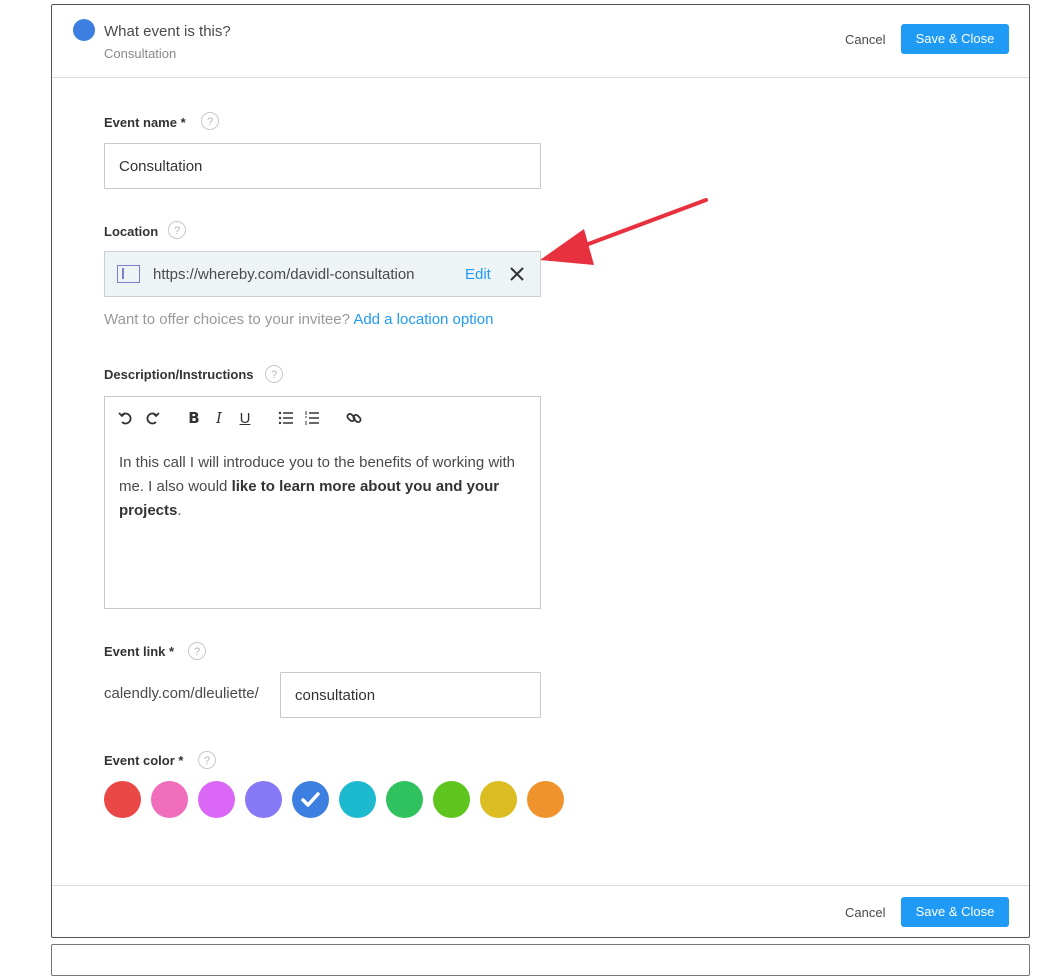 The width and height of the screenshot is (1052, 976). What do you see at coordinates (131, 231) in the screenshot?
I see `location-label: Location` at bounding box center [131, 231].